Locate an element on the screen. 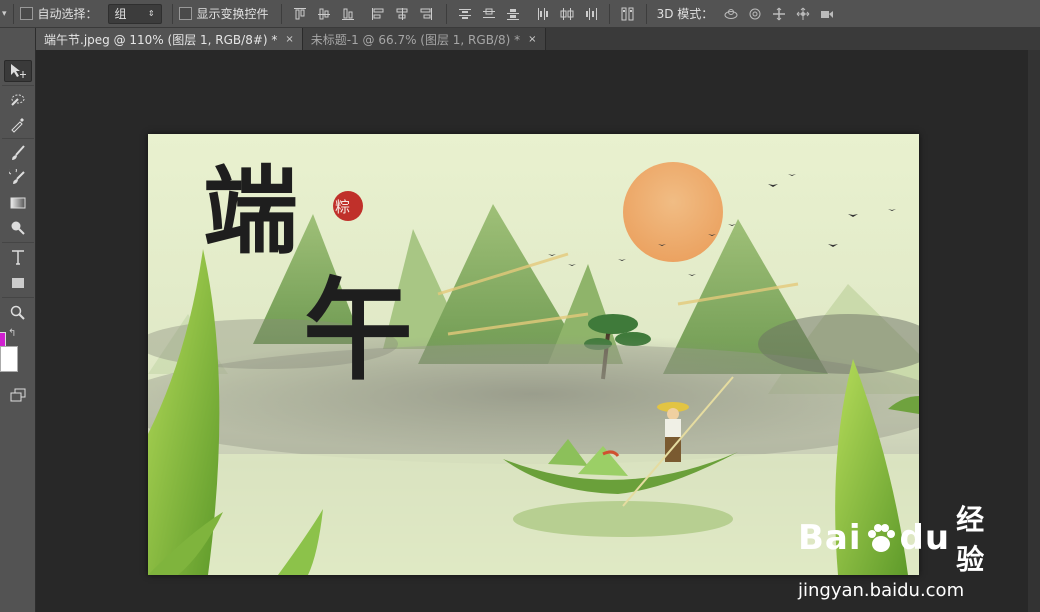 The width and height of the screenshot is (1040, 612). mode-3d-label: 3D 模式： is located at coordinates (685, 14).